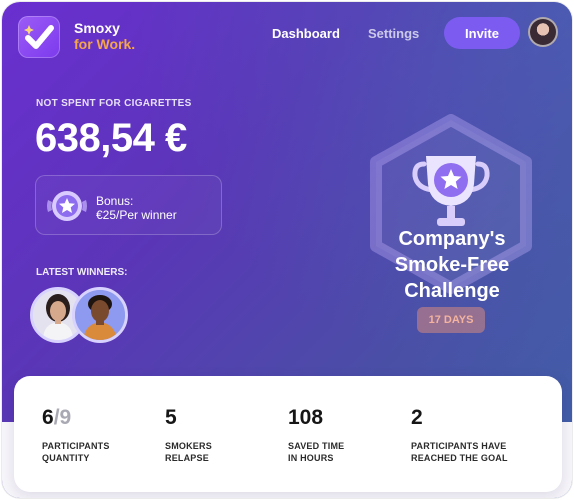 The image size is (574, 500). What do you see at coordinates (67, 206) in the screenshot?
I see `star-medal-icon` at bounding box center [67, 206].